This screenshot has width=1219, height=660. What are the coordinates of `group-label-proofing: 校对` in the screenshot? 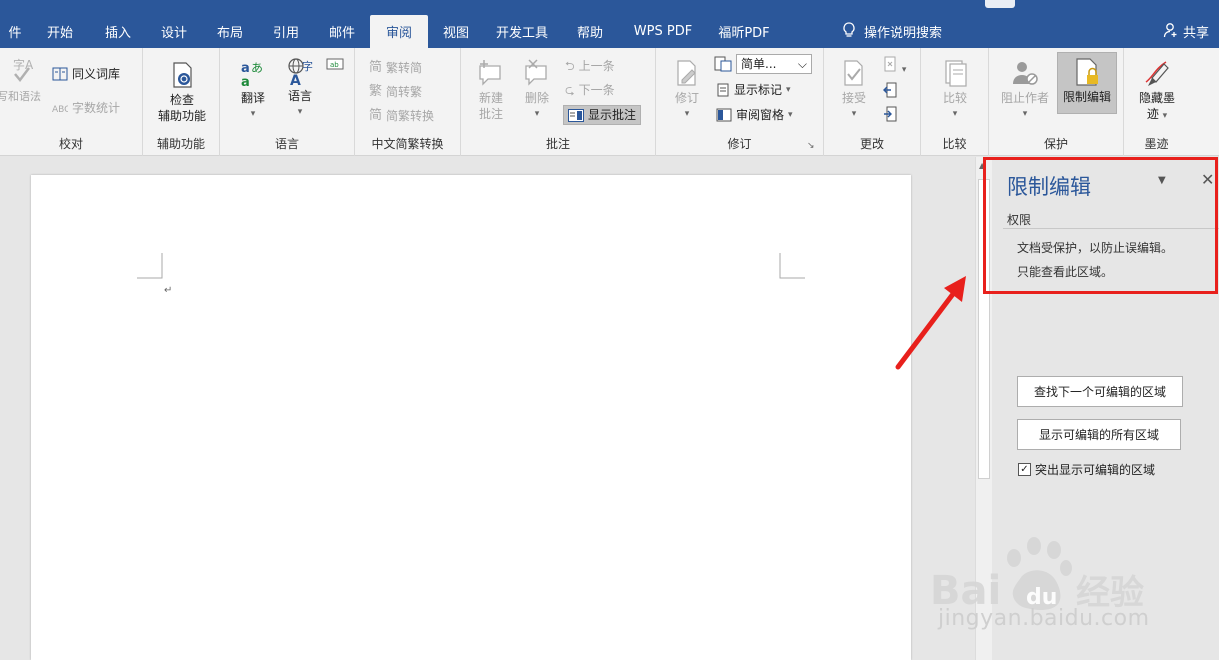 It's located at (70, 144).